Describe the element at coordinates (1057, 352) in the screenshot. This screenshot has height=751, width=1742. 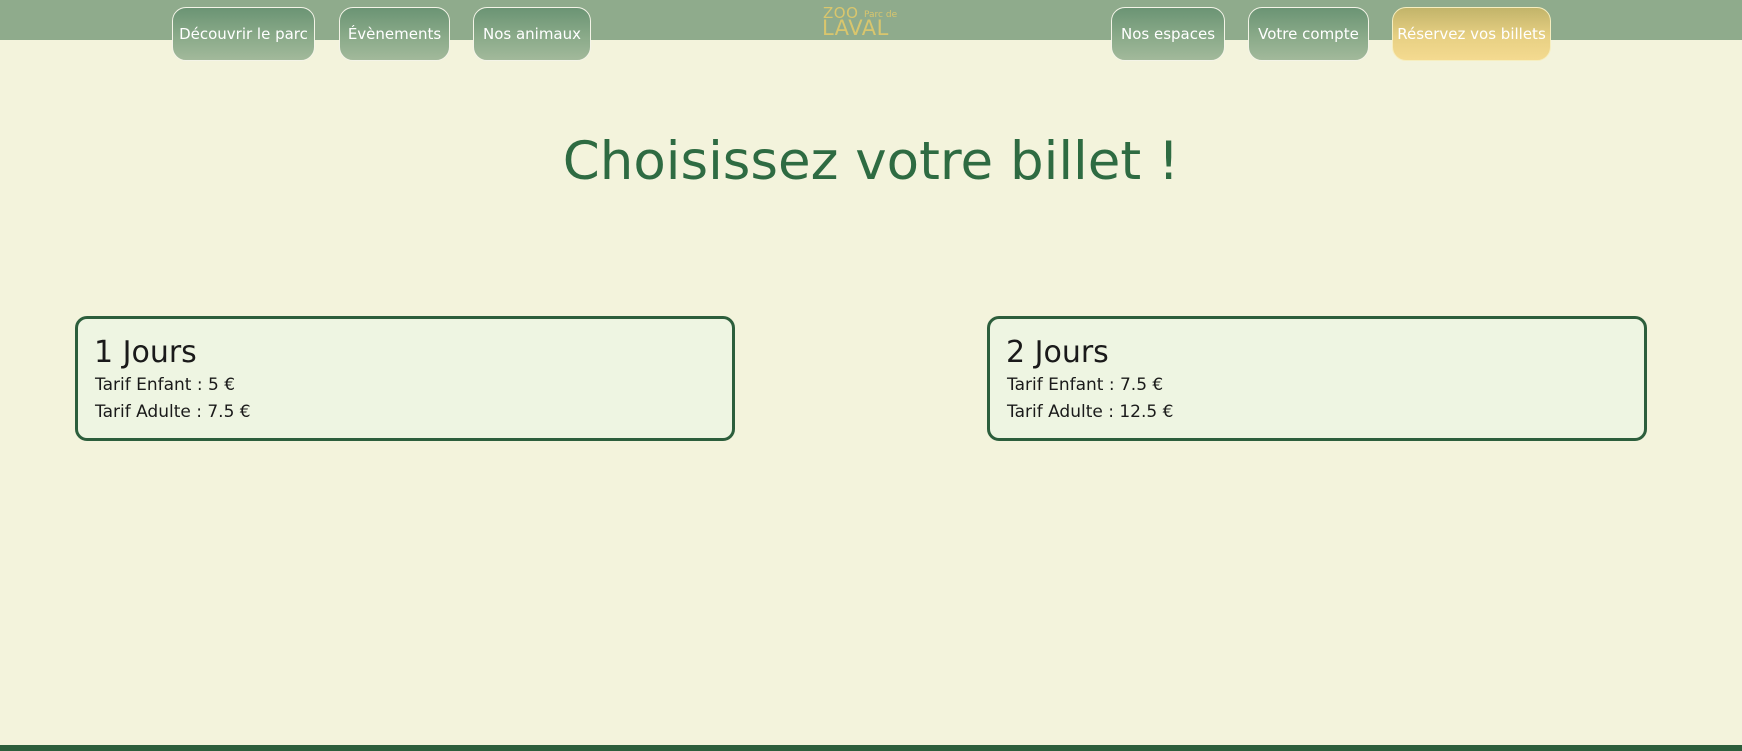
I see `ticket-title: 2 Jours` at that location.